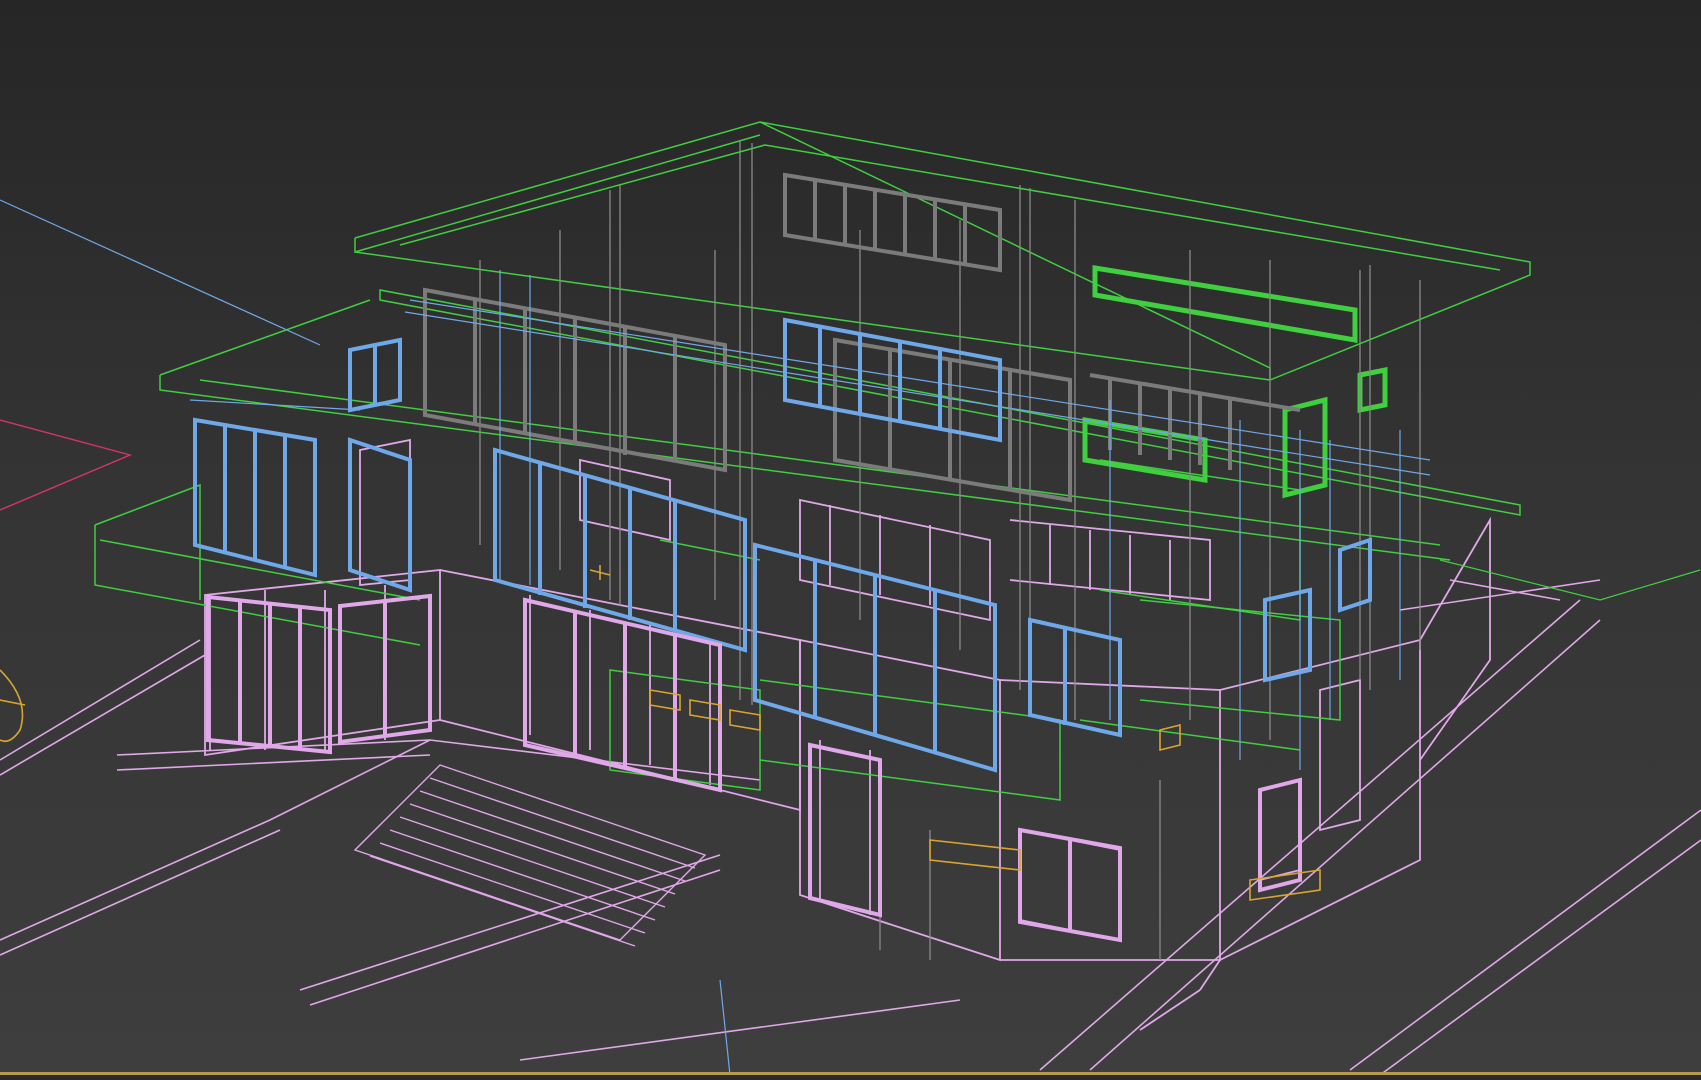 The width and height of the screenshot is (1701, 1080). I want to click on stairs, so click(530, 855).